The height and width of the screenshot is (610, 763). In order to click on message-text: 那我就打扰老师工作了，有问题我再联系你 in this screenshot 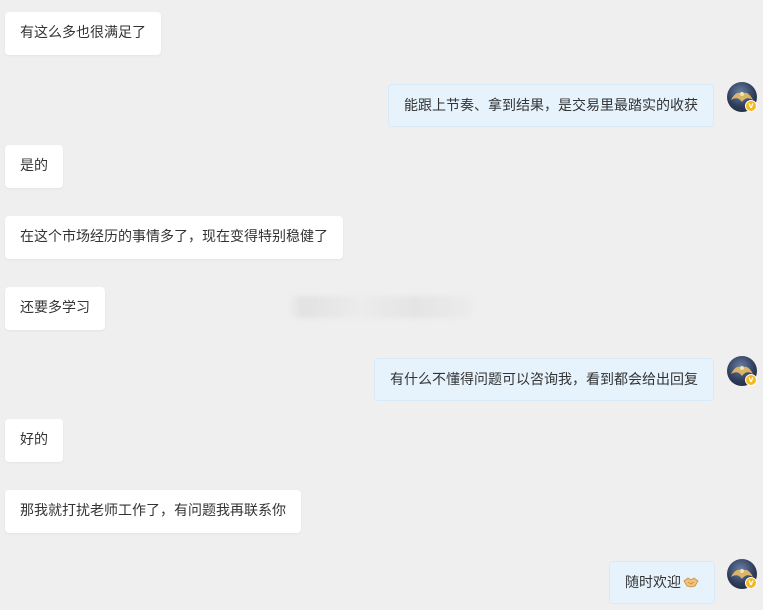, I will do `click(153, 511)`.